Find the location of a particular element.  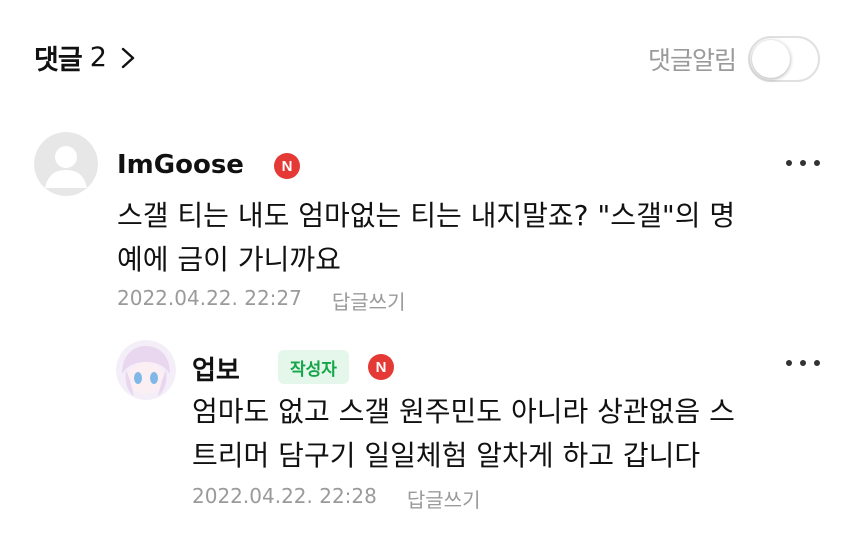

notification-label: 댓글알림 is located at coordinates (692, 60).